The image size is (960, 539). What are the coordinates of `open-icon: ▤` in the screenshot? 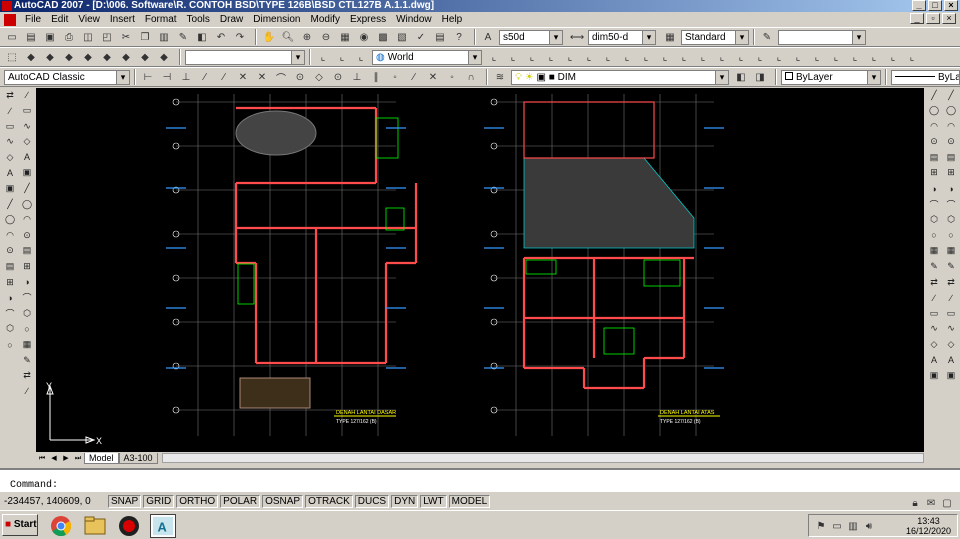 It's located at (31, 37).